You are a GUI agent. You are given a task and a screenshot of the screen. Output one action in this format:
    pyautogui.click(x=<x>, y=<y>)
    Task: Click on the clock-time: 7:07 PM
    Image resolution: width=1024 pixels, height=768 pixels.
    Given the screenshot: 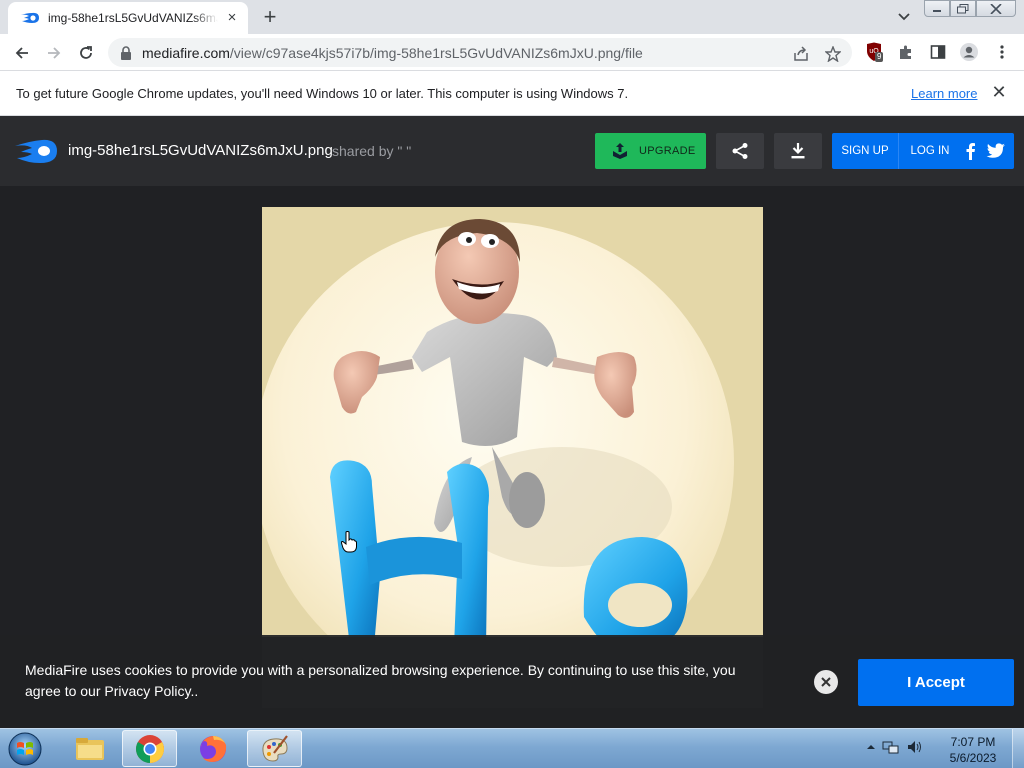 What is the action you would take?
    pyautogui.click(x=973, y=742)
    